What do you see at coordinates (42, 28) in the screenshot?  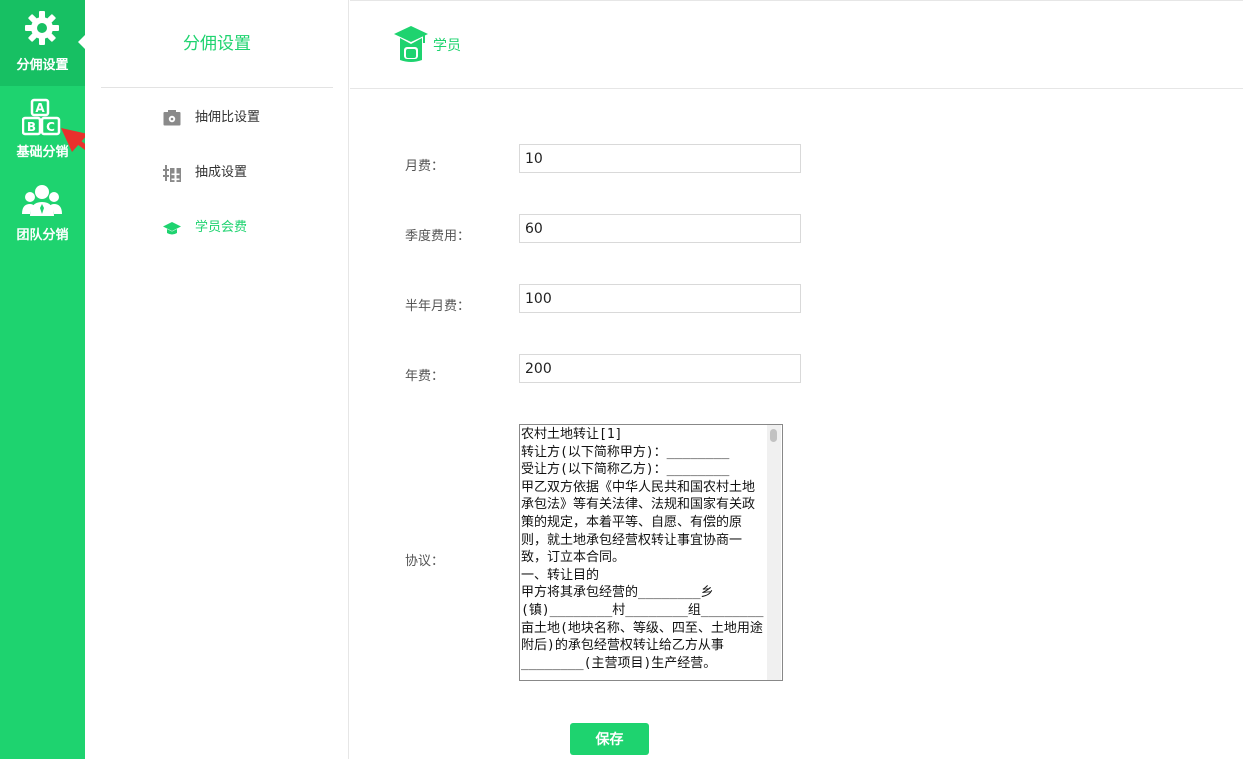 I see `gear-icon` at bounding box center [42, 28].